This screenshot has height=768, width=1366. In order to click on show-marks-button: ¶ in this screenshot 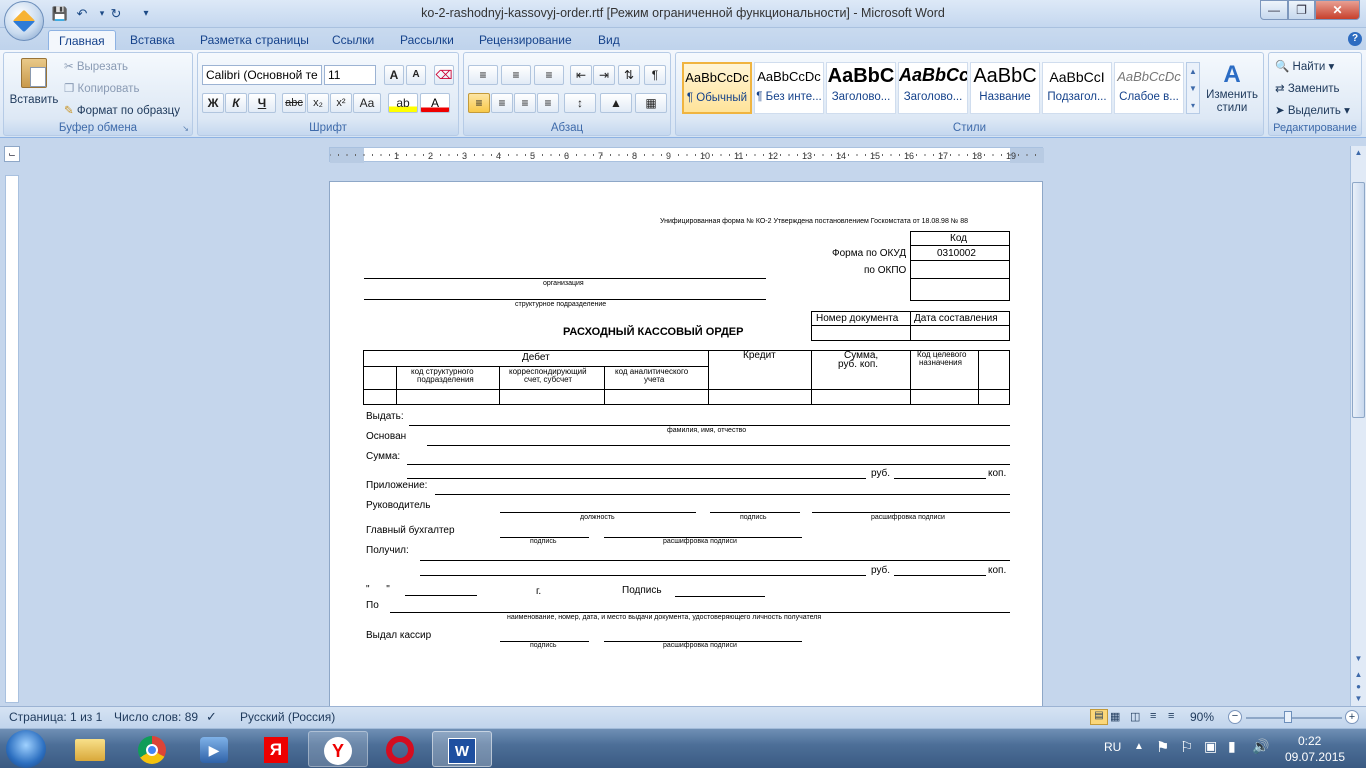, I will do `click(655, 75)`.